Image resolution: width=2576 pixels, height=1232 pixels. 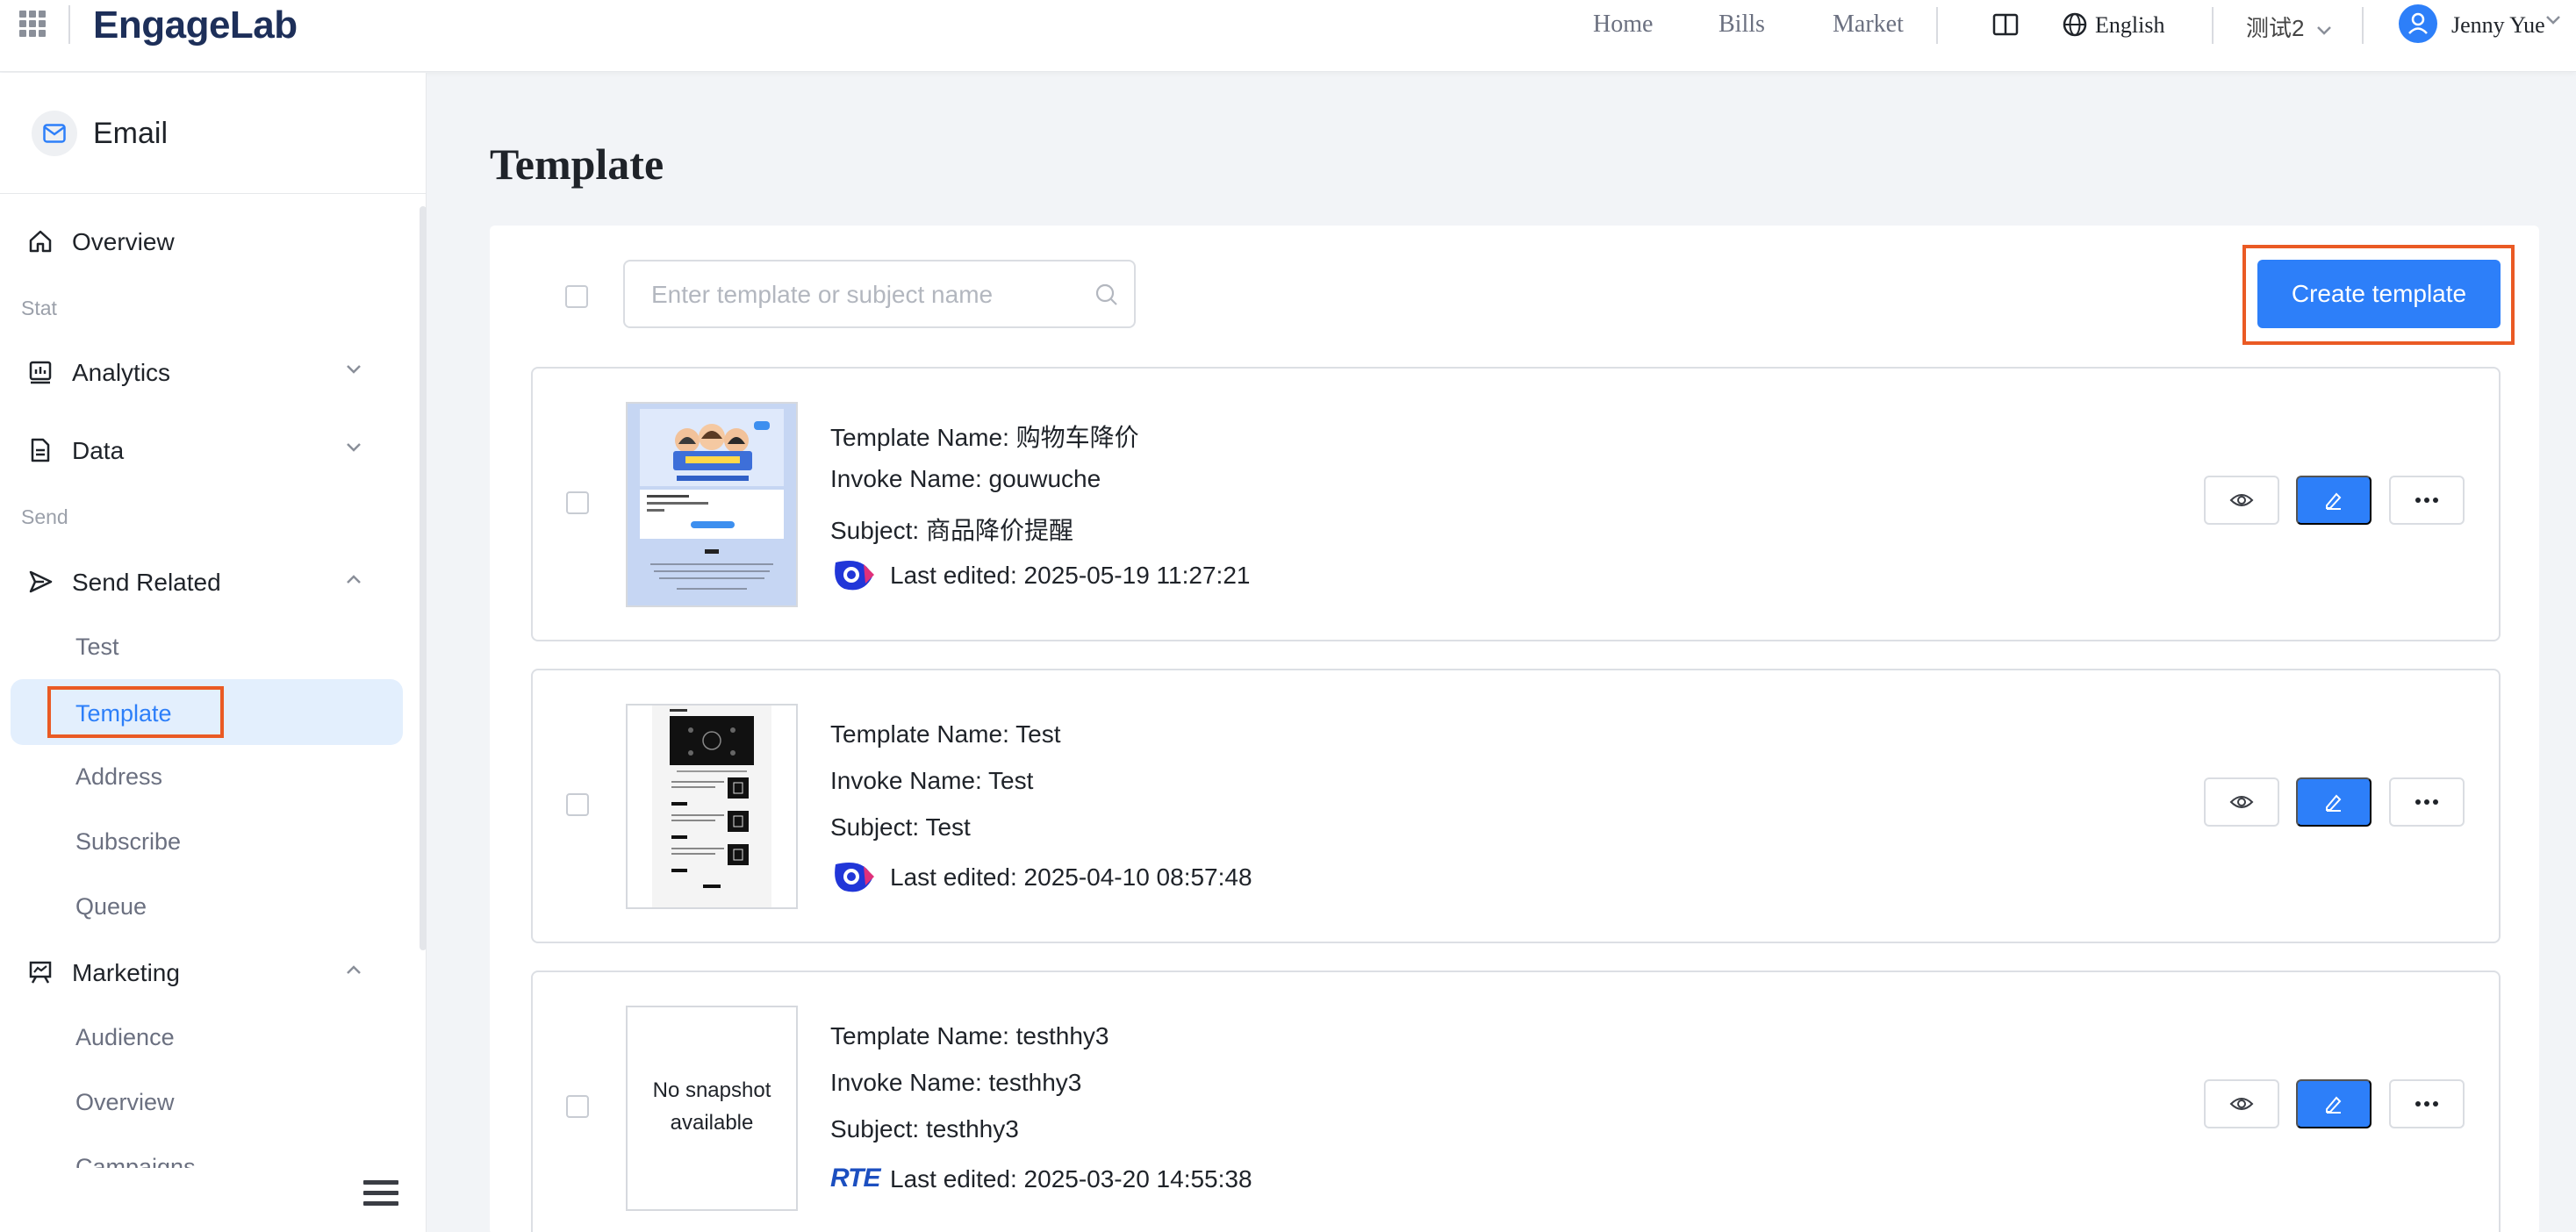 What do you see at coordinates (924, 1128) in the screenshot?
I see `template-subject: Subject: testhhy3` at bounding box center [924, 1128].